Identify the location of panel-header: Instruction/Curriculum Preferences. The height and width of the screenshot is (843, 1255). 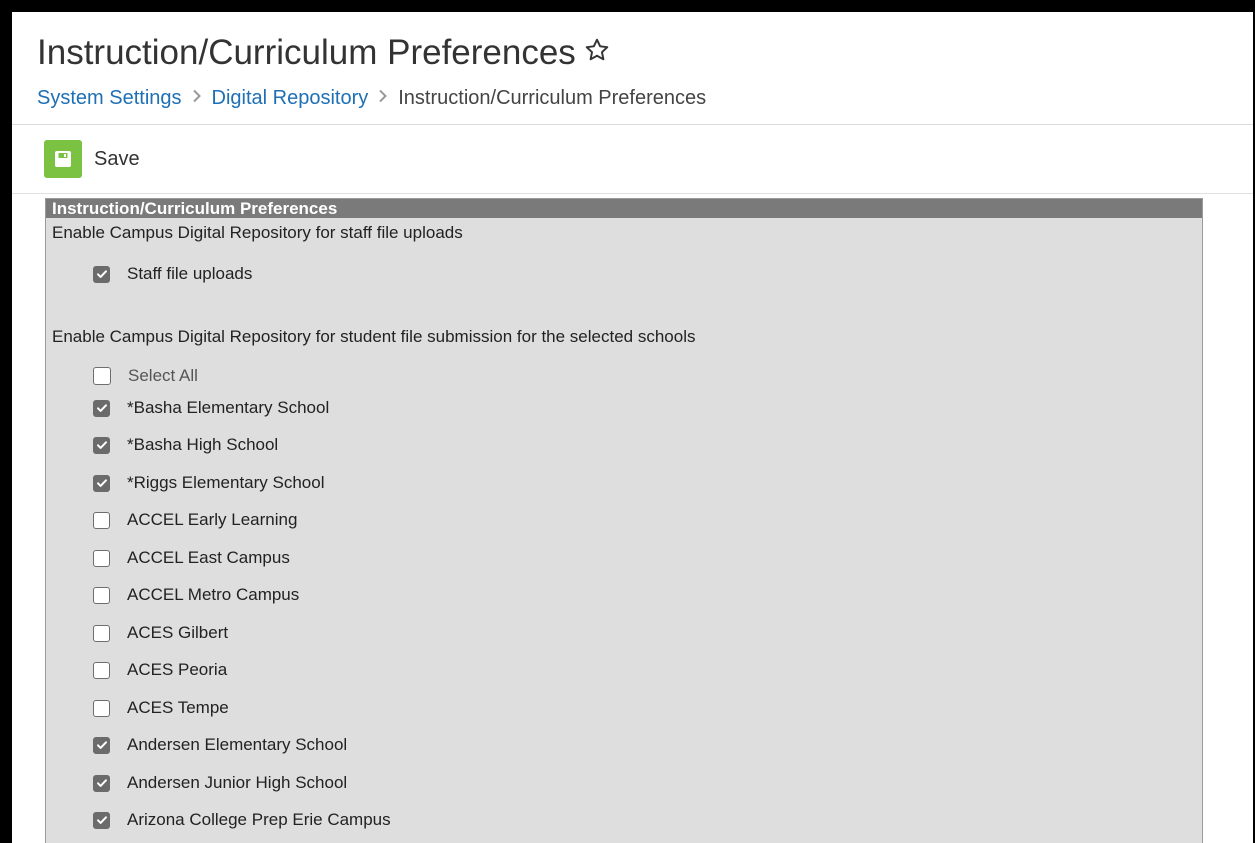
(624, 208).